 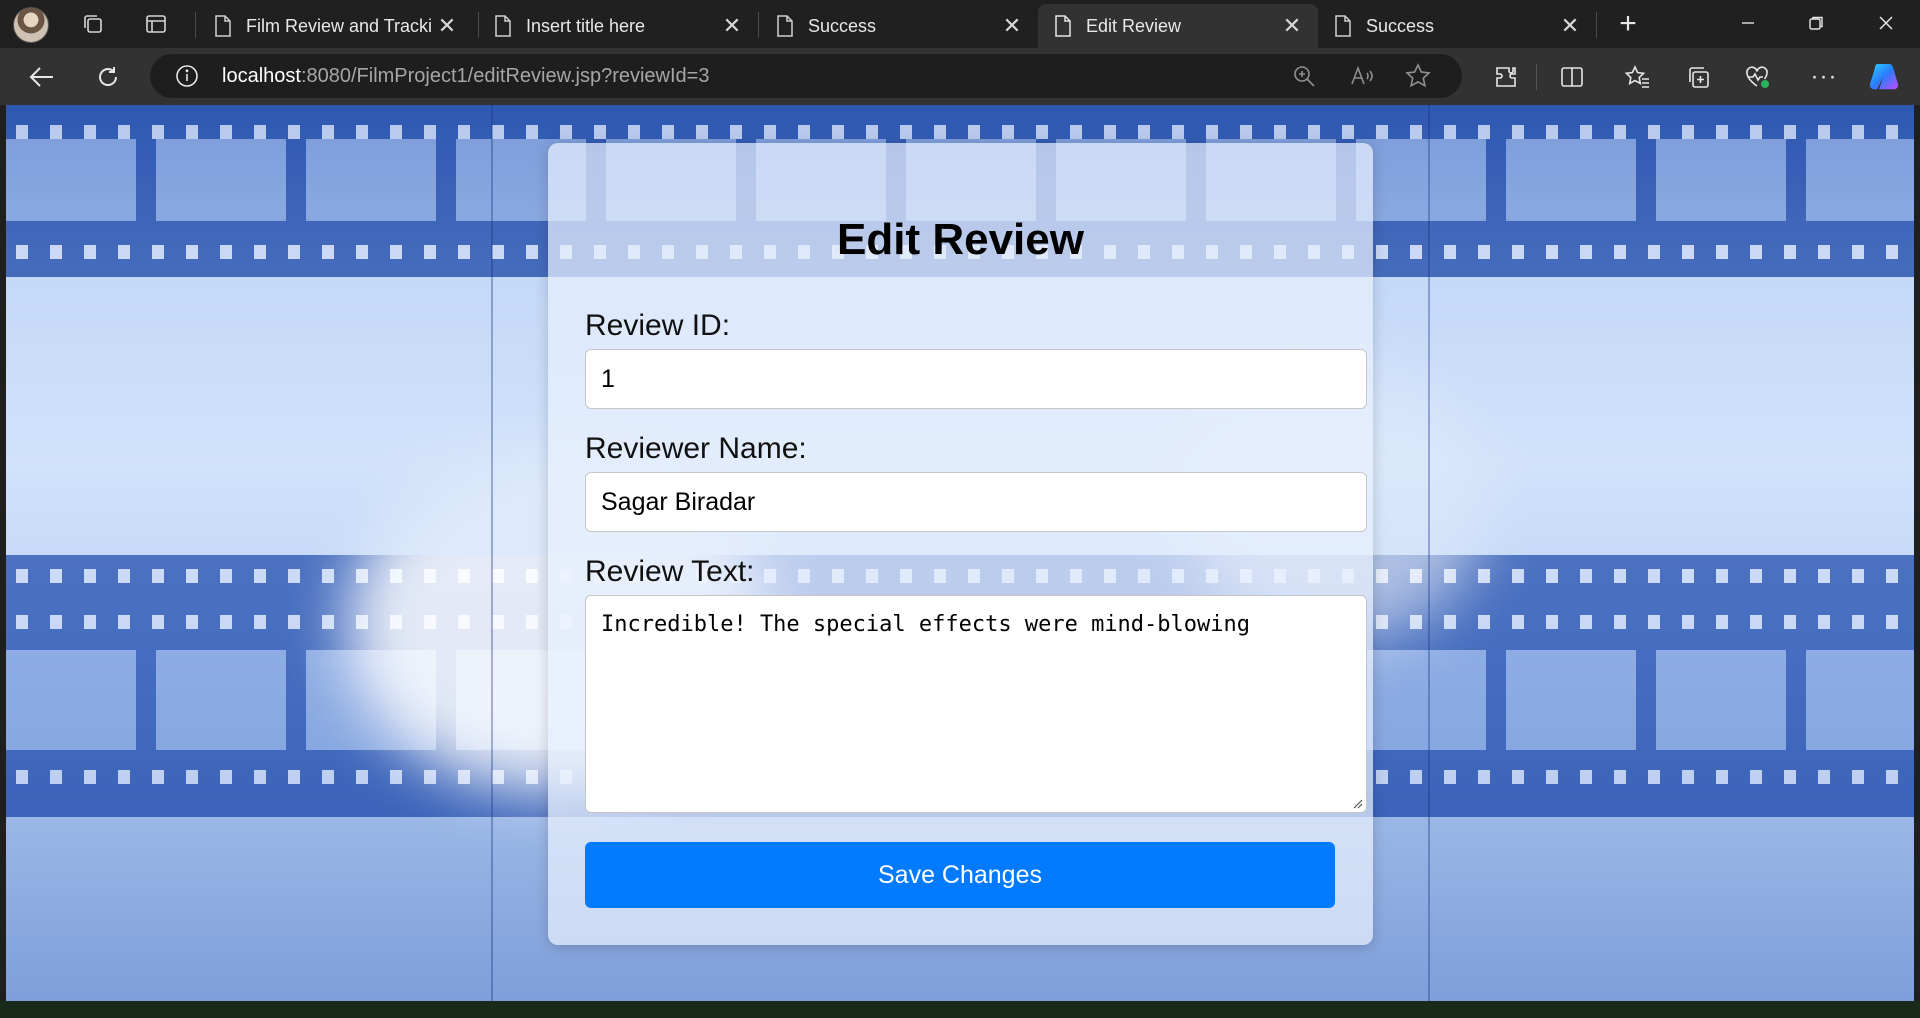 I want to click on profile-avatar, so click(x=31, y=25).